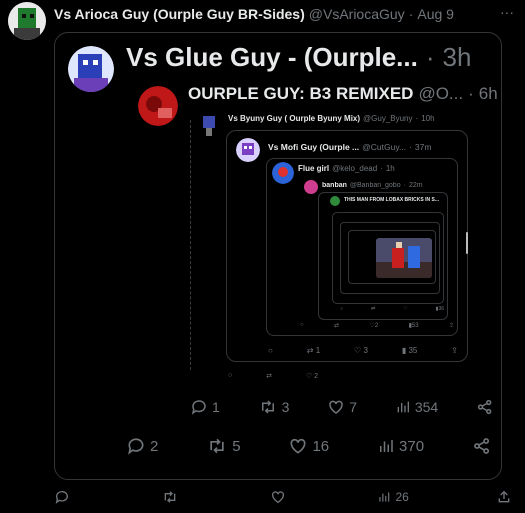 The width and height of the screenshot is (525, 513). I want to click on quote4-avatar, so click(248, 150).